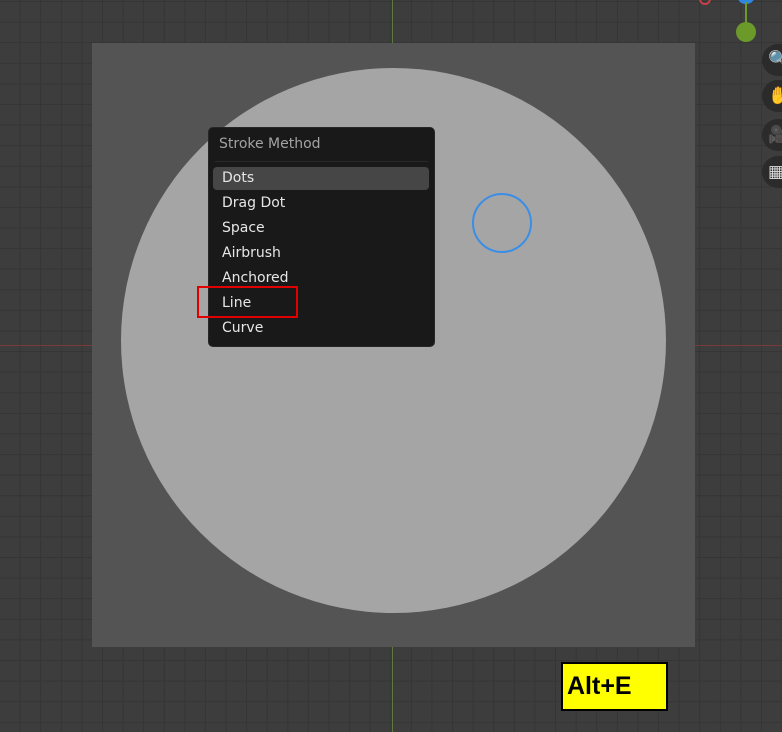 This screenshot has width=782, height=732. Describe the element at coordinates (705, 2) in the screenshot. I see `gizmo-x-axis-icon` at that location.